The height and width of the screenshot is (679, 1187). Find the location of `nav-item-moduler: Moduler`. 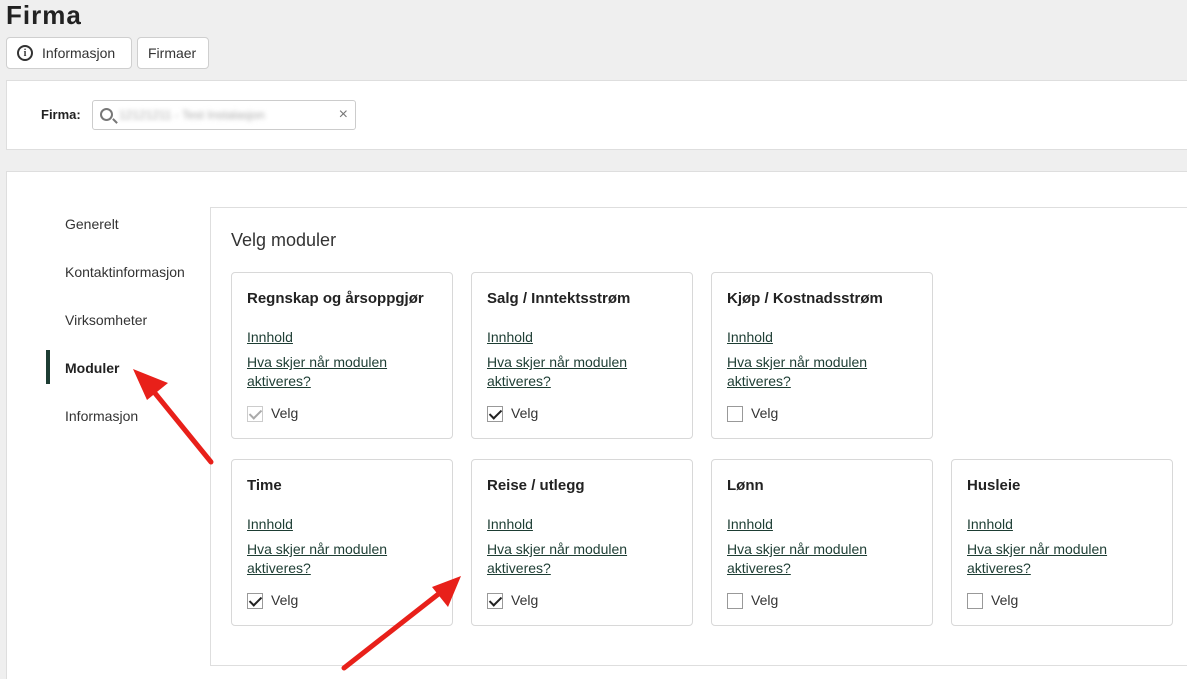

nav-item-moduler: Moduler is located at coordinates (92, 368).